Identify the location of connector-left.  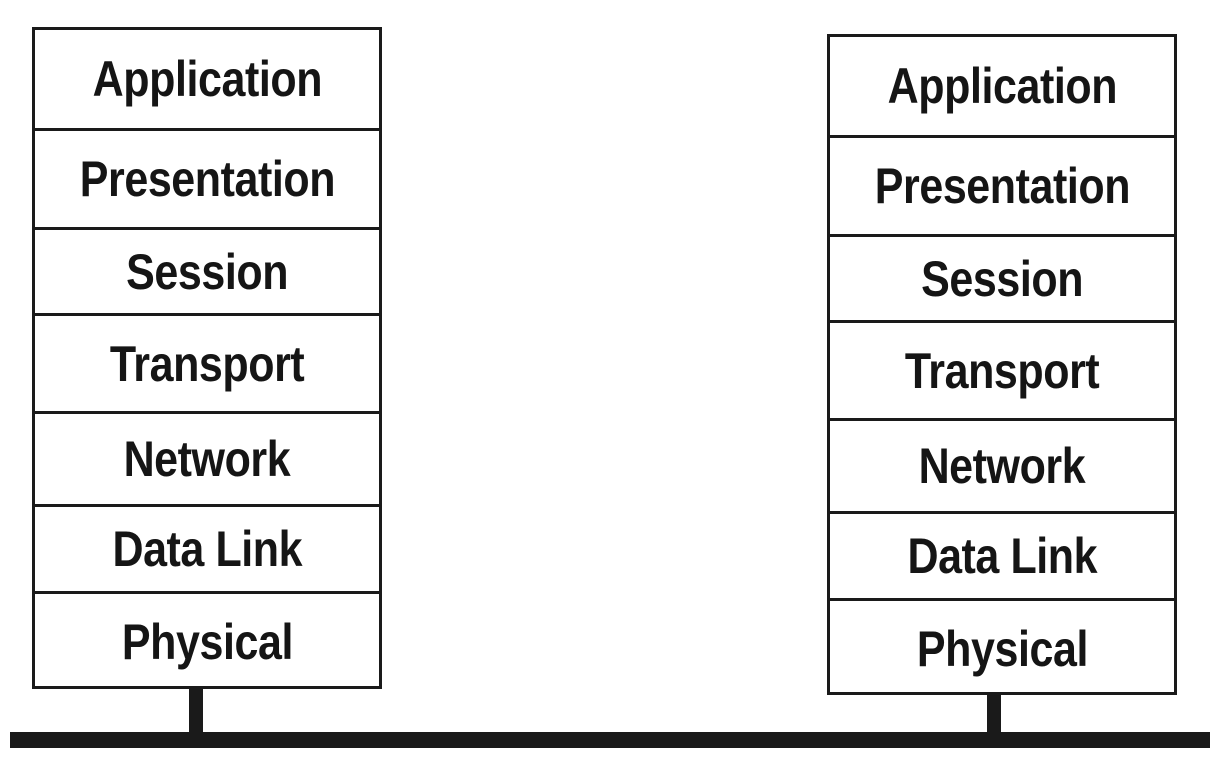
(196, 711).